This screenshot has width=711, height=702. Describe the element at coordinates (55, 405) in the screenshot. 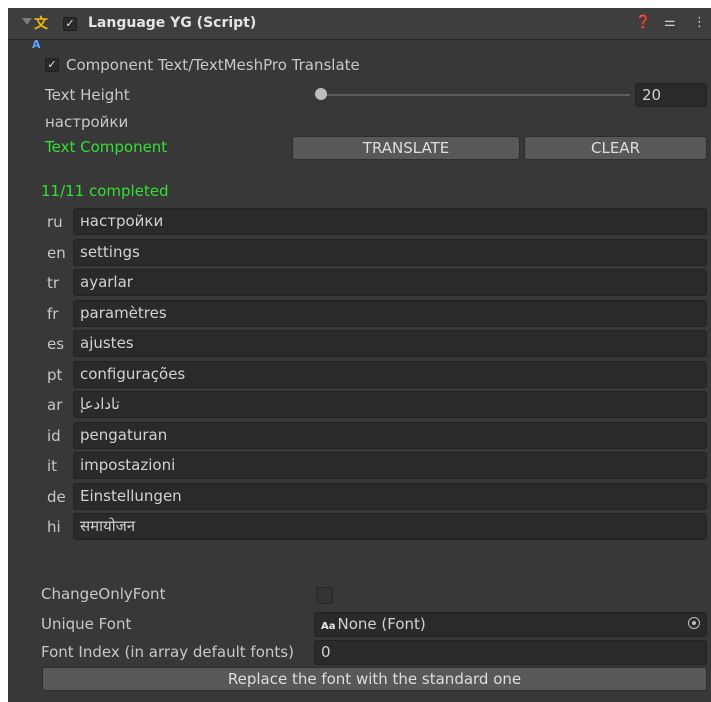

I see `language-code: ar` at that location.